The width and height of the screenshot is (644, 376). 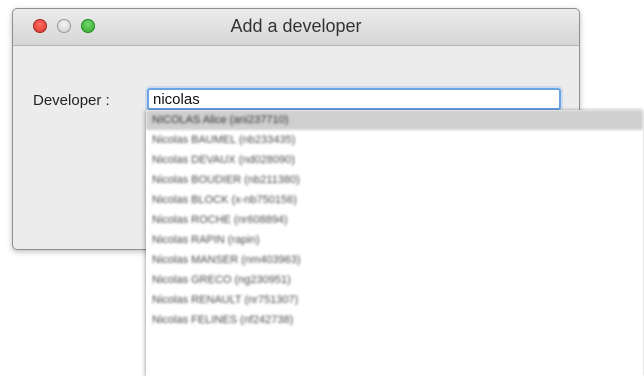 What do you see at coordinates (394, 320) in the screenshot?
I see `dropdown-item: Nicolas FELINES (nf242738)` at bounding box center [394, 320].